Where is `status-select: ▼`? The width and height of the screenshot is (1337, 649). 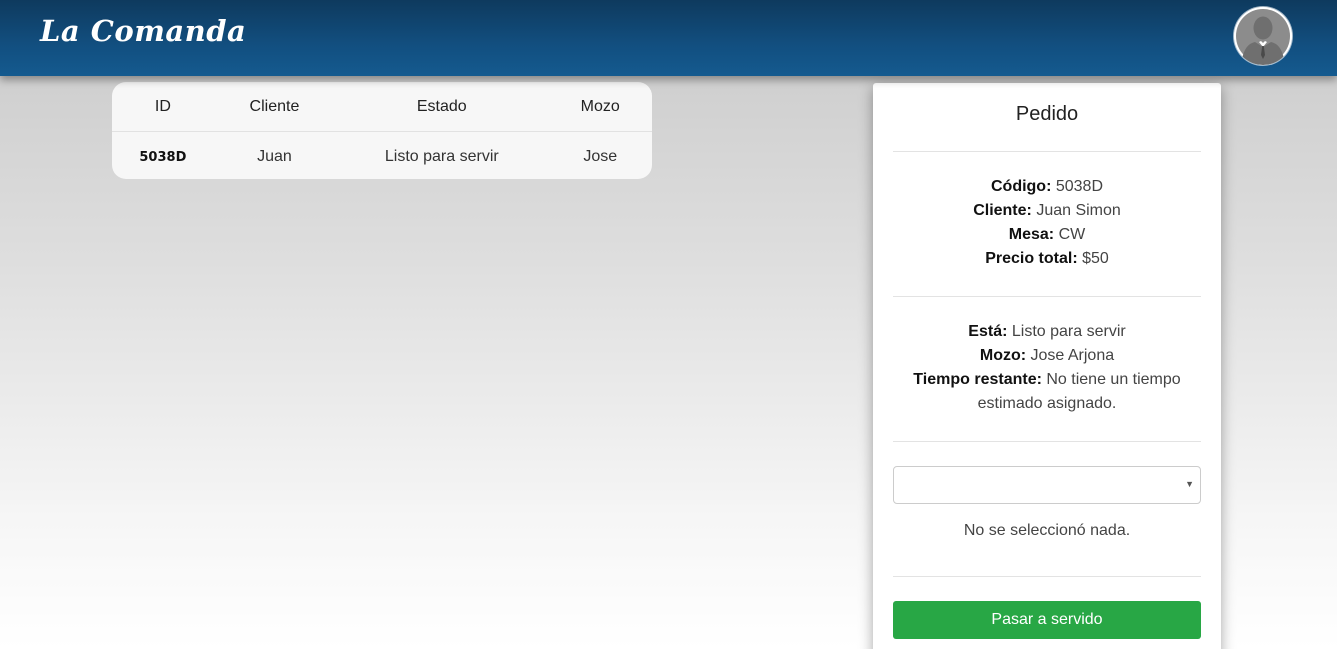 status-select: ▼ is located at coordinates (1047, 485).